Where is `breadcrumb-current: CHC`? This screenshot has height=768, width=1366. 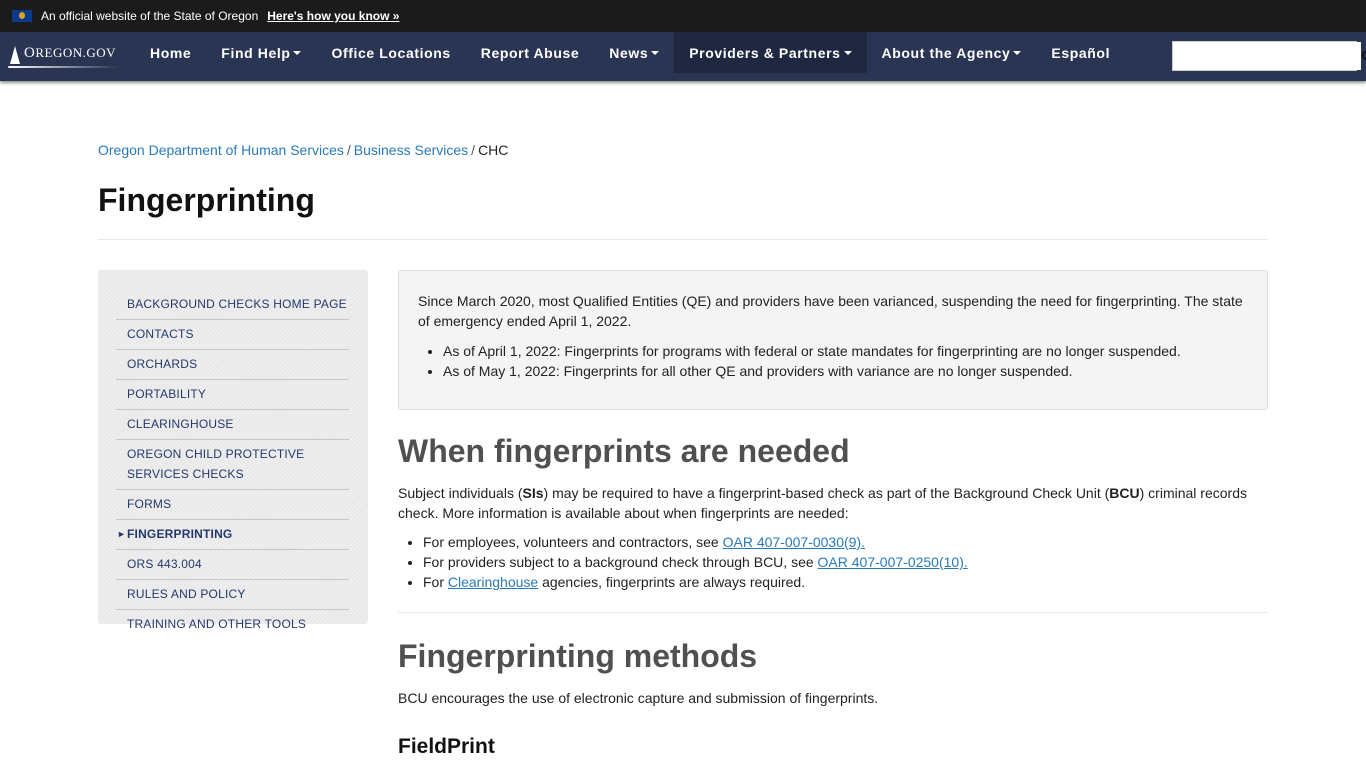
breadcrumb-current: CHC is located at coordinates (493, 150).